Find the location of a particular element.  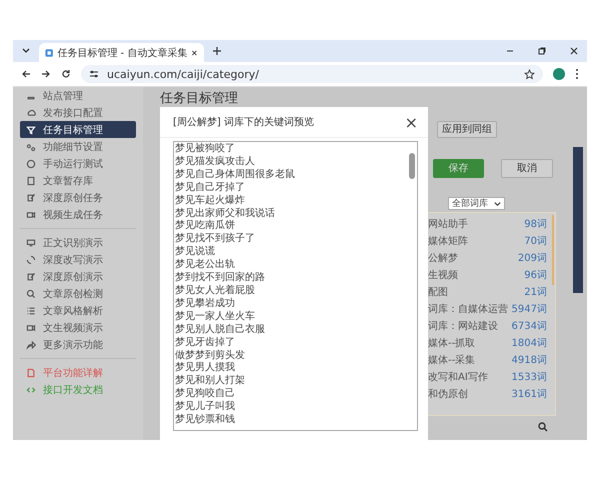

sidebar-item: 文章暂存库 is located at coordinates (78, 180).